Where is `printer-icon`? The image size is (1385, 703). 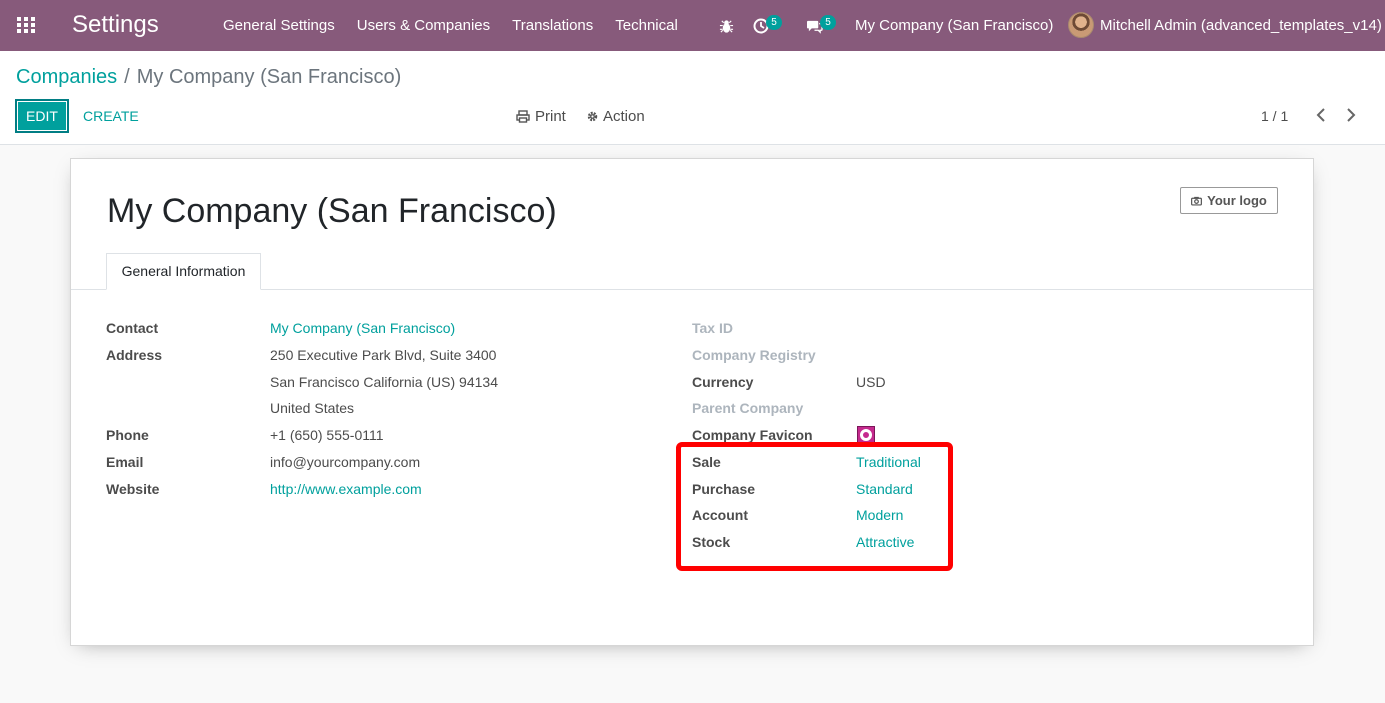 printer-icon is located at coordinates (523, 116).